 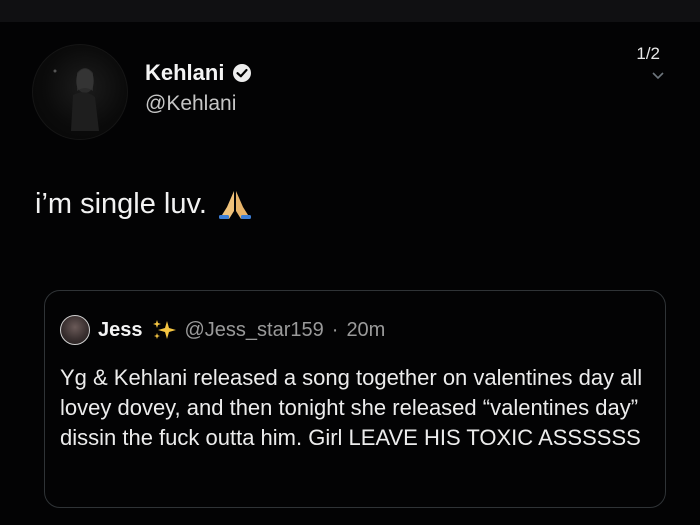 What do you see at coordinates (164, 329) in the screenshot?
I see `sparkles-icon` at bounding box center [164, 329].